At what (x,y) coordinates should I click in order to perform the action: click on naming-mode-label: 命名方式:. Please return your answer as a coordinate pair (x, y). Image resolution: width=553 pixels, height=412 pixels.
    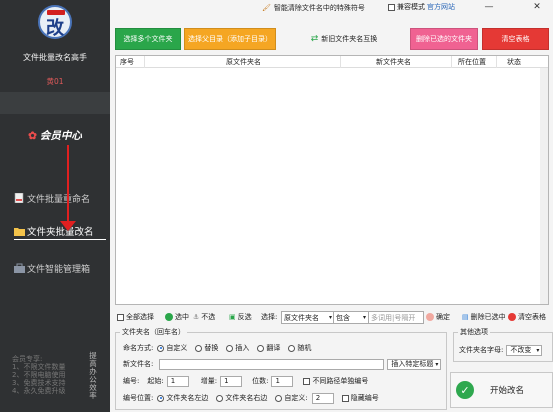
    Looking at the image, I should click on (138, 348).